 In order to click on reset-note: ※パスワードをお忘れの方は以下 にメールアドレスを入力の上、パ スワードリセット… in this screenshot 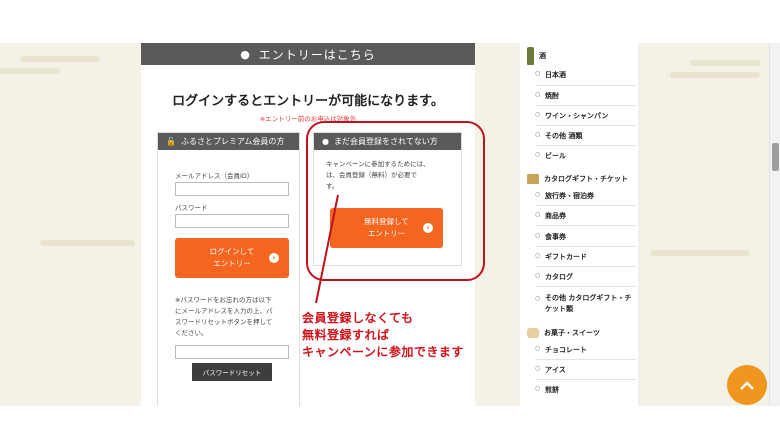, I will do `click(235, 317)`.